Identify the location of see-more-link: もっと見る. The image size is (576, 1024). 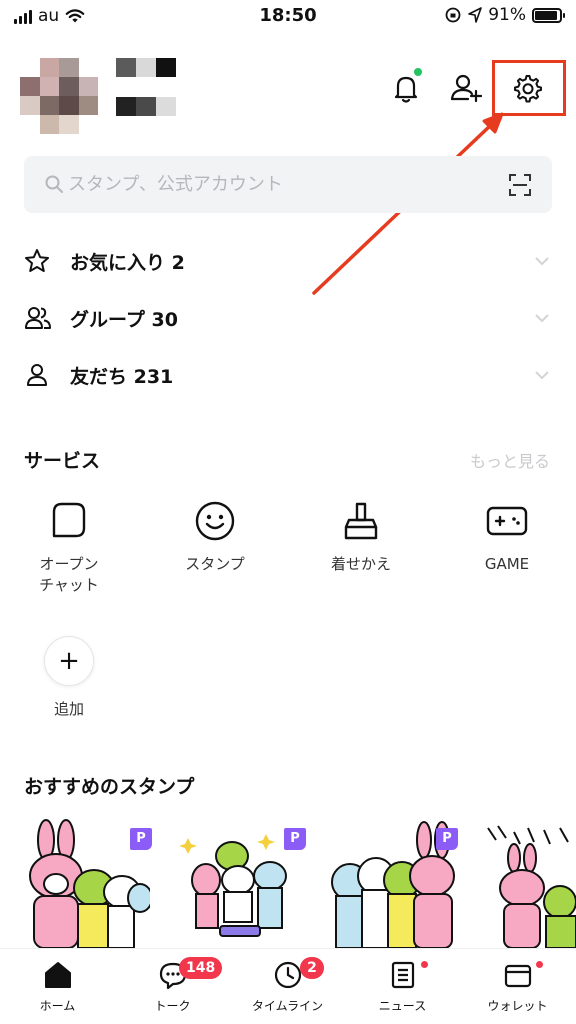
(510, 460).